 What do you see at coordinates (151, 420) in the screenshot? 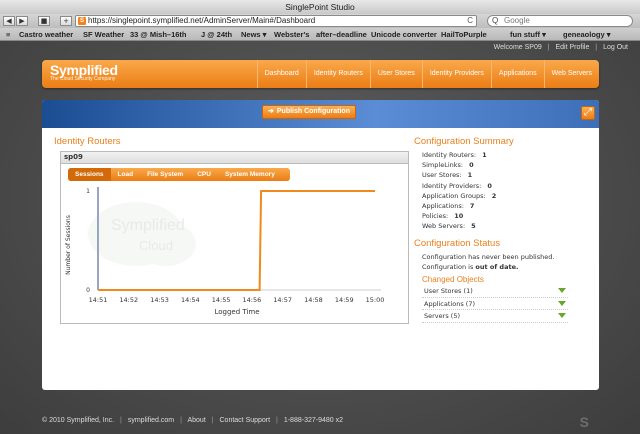
I see `site-link: symplified.com` at bounding box center [151, 420].